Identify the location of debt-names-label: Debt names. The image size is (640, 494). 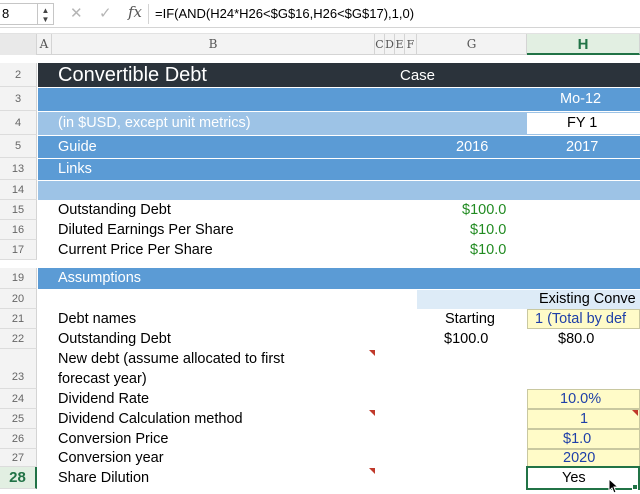
(97, 319).